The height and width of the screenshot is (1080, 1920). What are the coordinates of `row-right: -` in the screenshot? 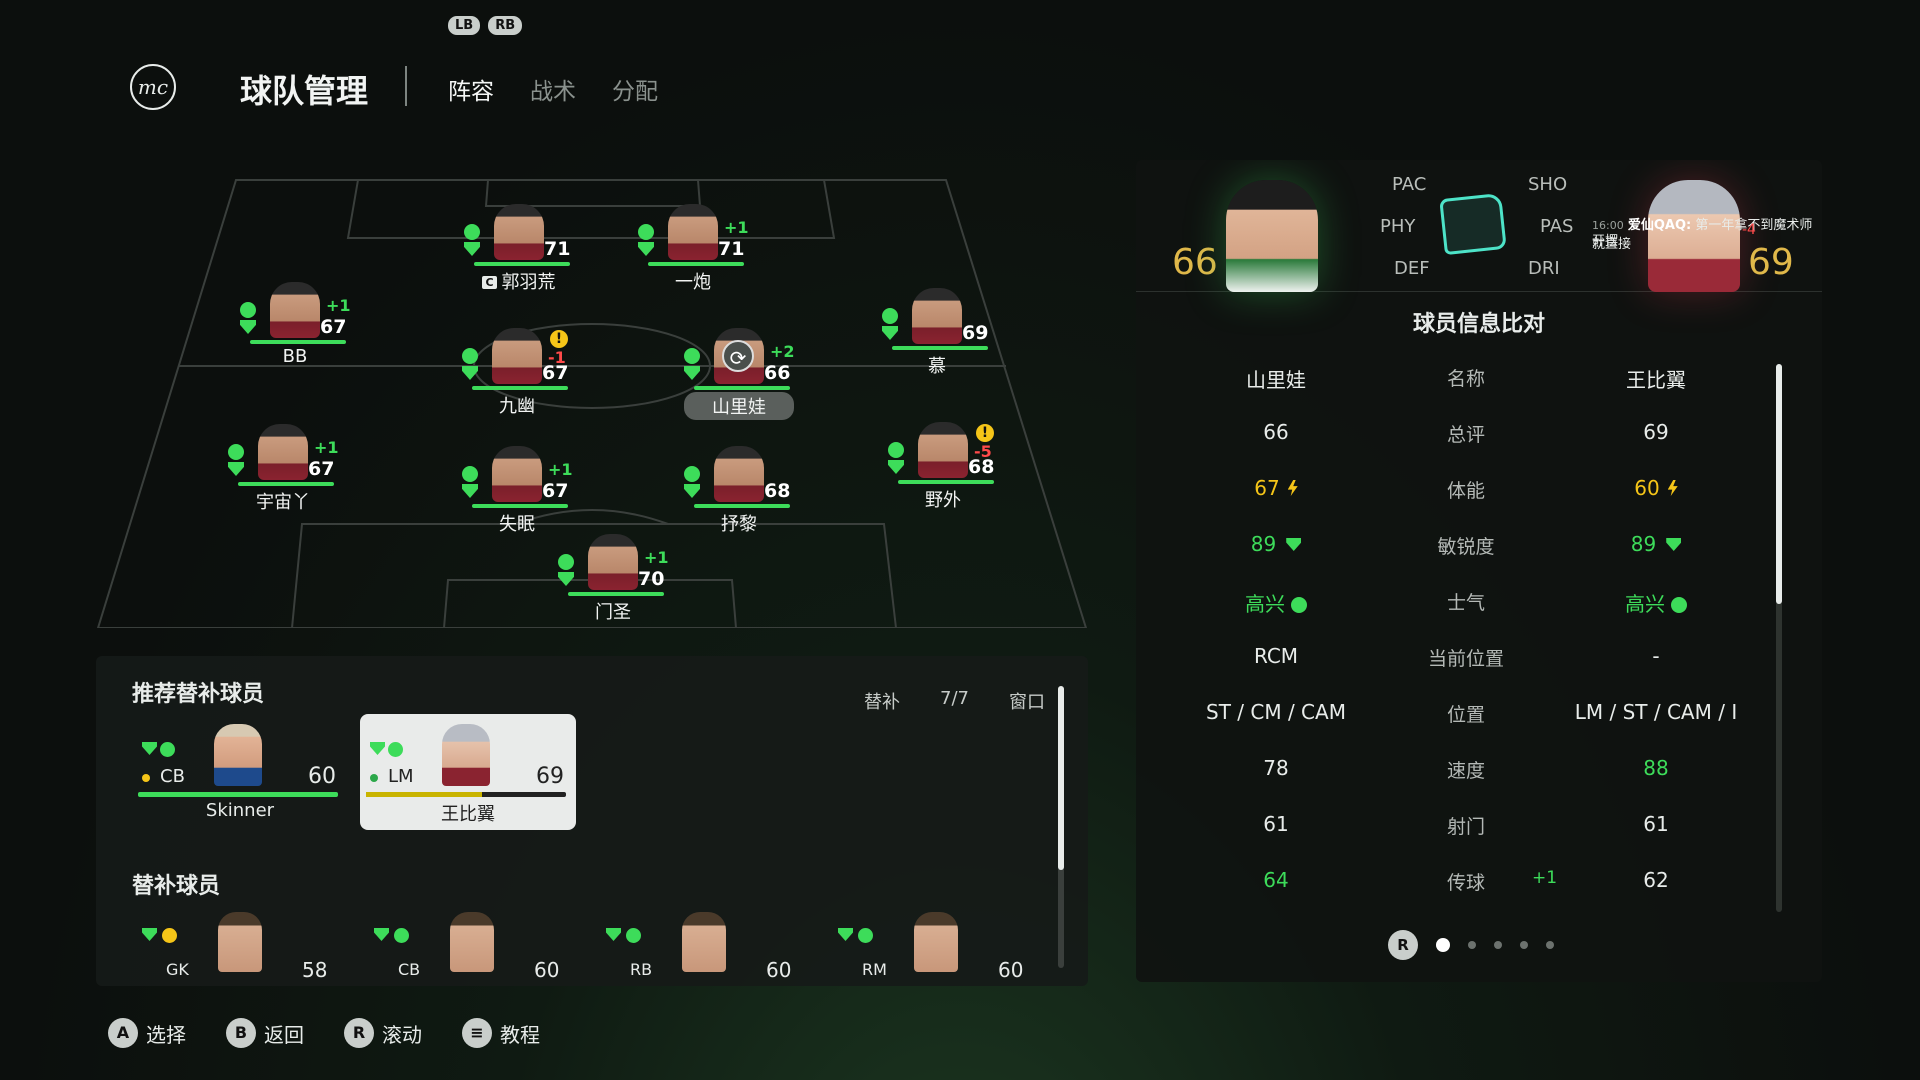 It's located at (1656, 656).